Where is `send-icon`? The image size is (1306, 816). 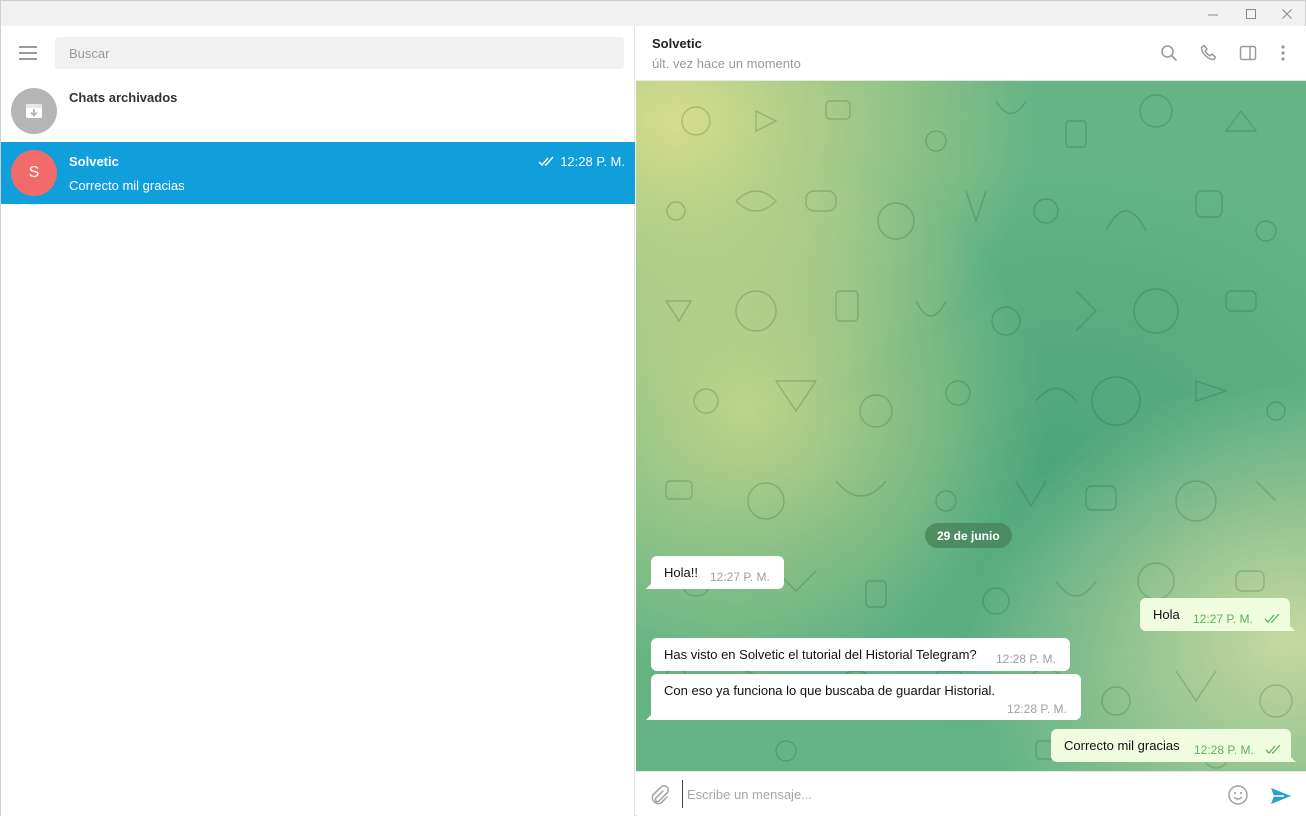
send-icon is located at coordinates (1281, 796).